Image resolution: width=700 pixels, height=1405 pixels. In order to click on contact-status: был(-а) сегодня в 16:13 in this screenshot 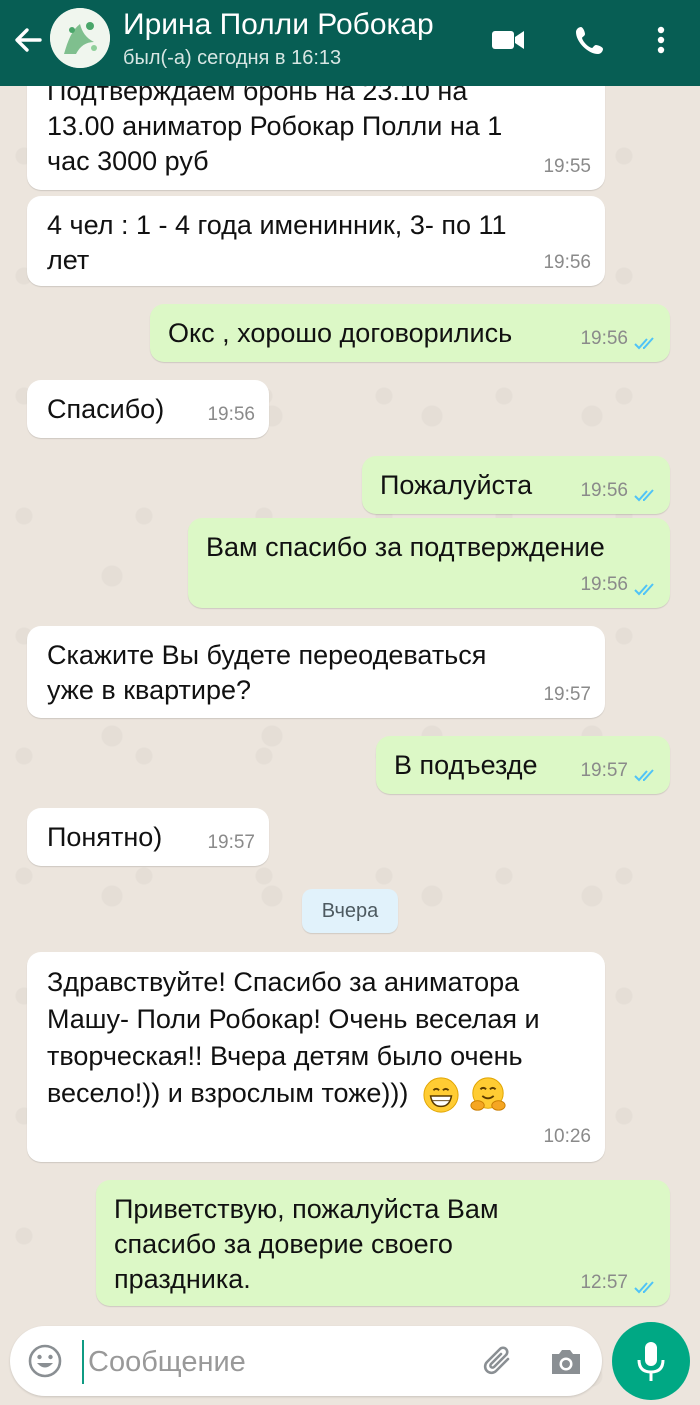, I will do `click(232, 58)`.